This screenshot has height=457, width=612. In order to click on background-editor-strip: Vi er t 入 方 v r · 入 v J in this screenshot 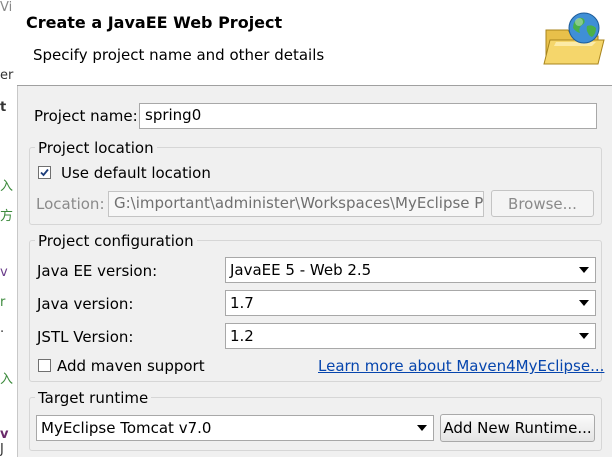, I will do `click(9, 228)`.